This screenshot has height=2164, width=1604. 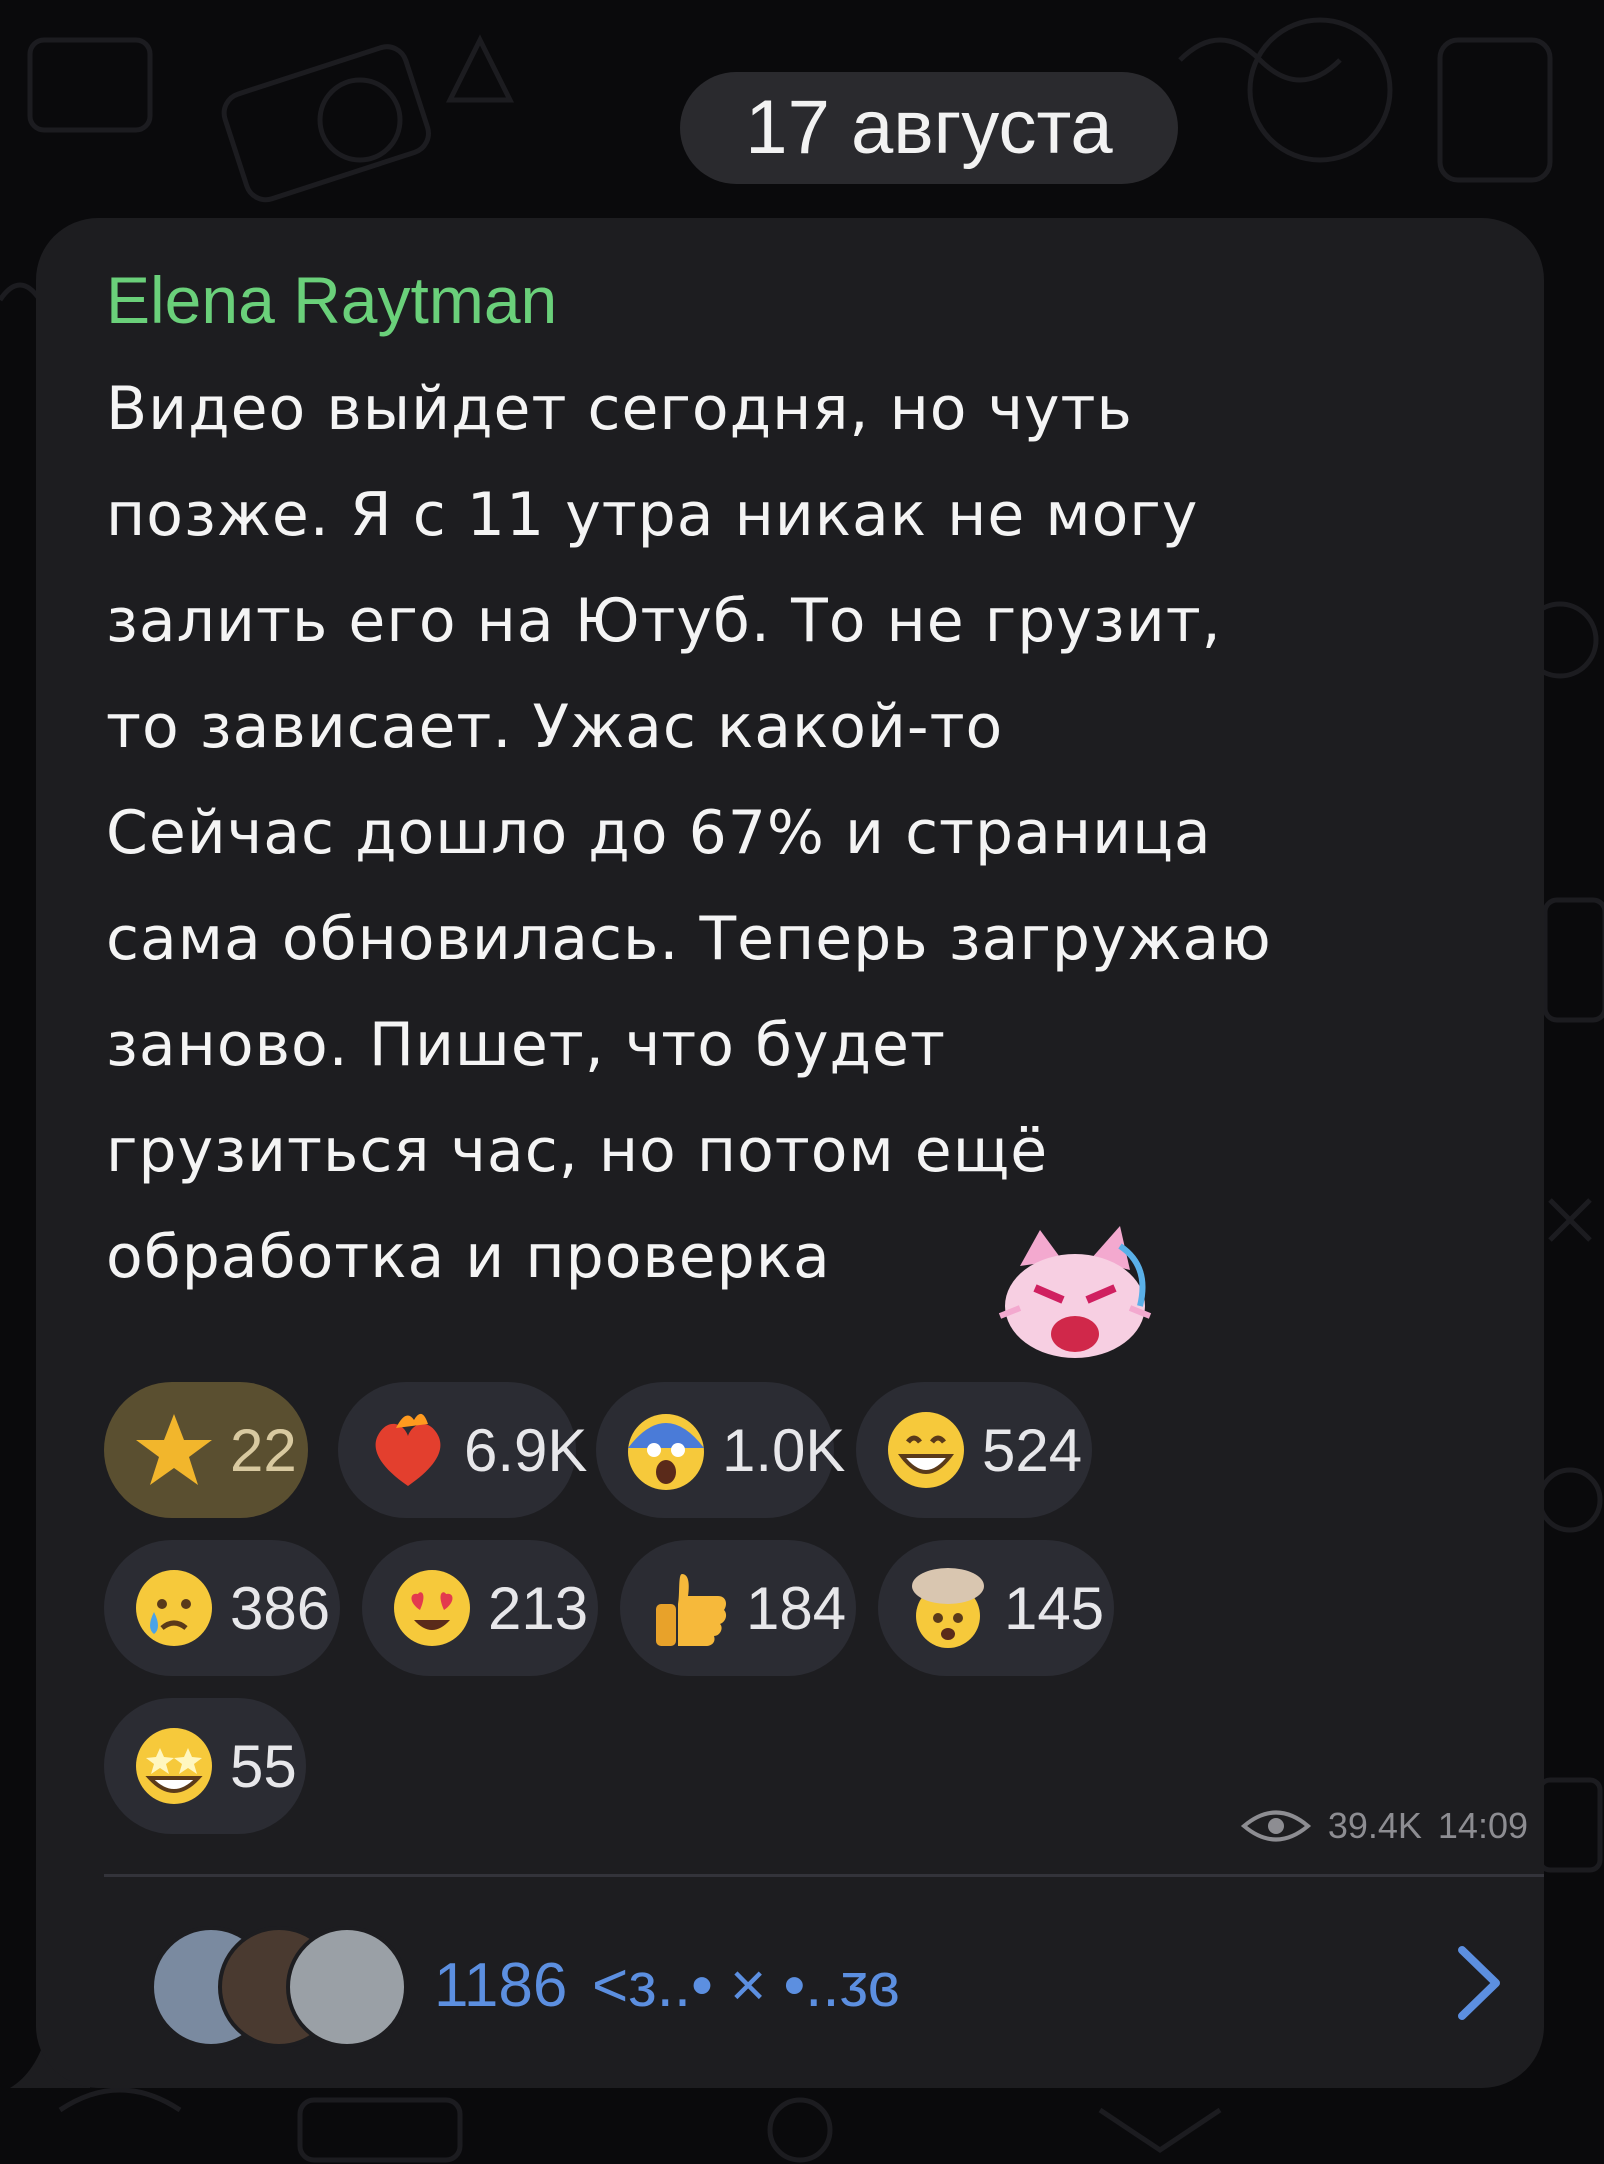 I want to click on commenter-avatars, so click(x=280, y=1991).